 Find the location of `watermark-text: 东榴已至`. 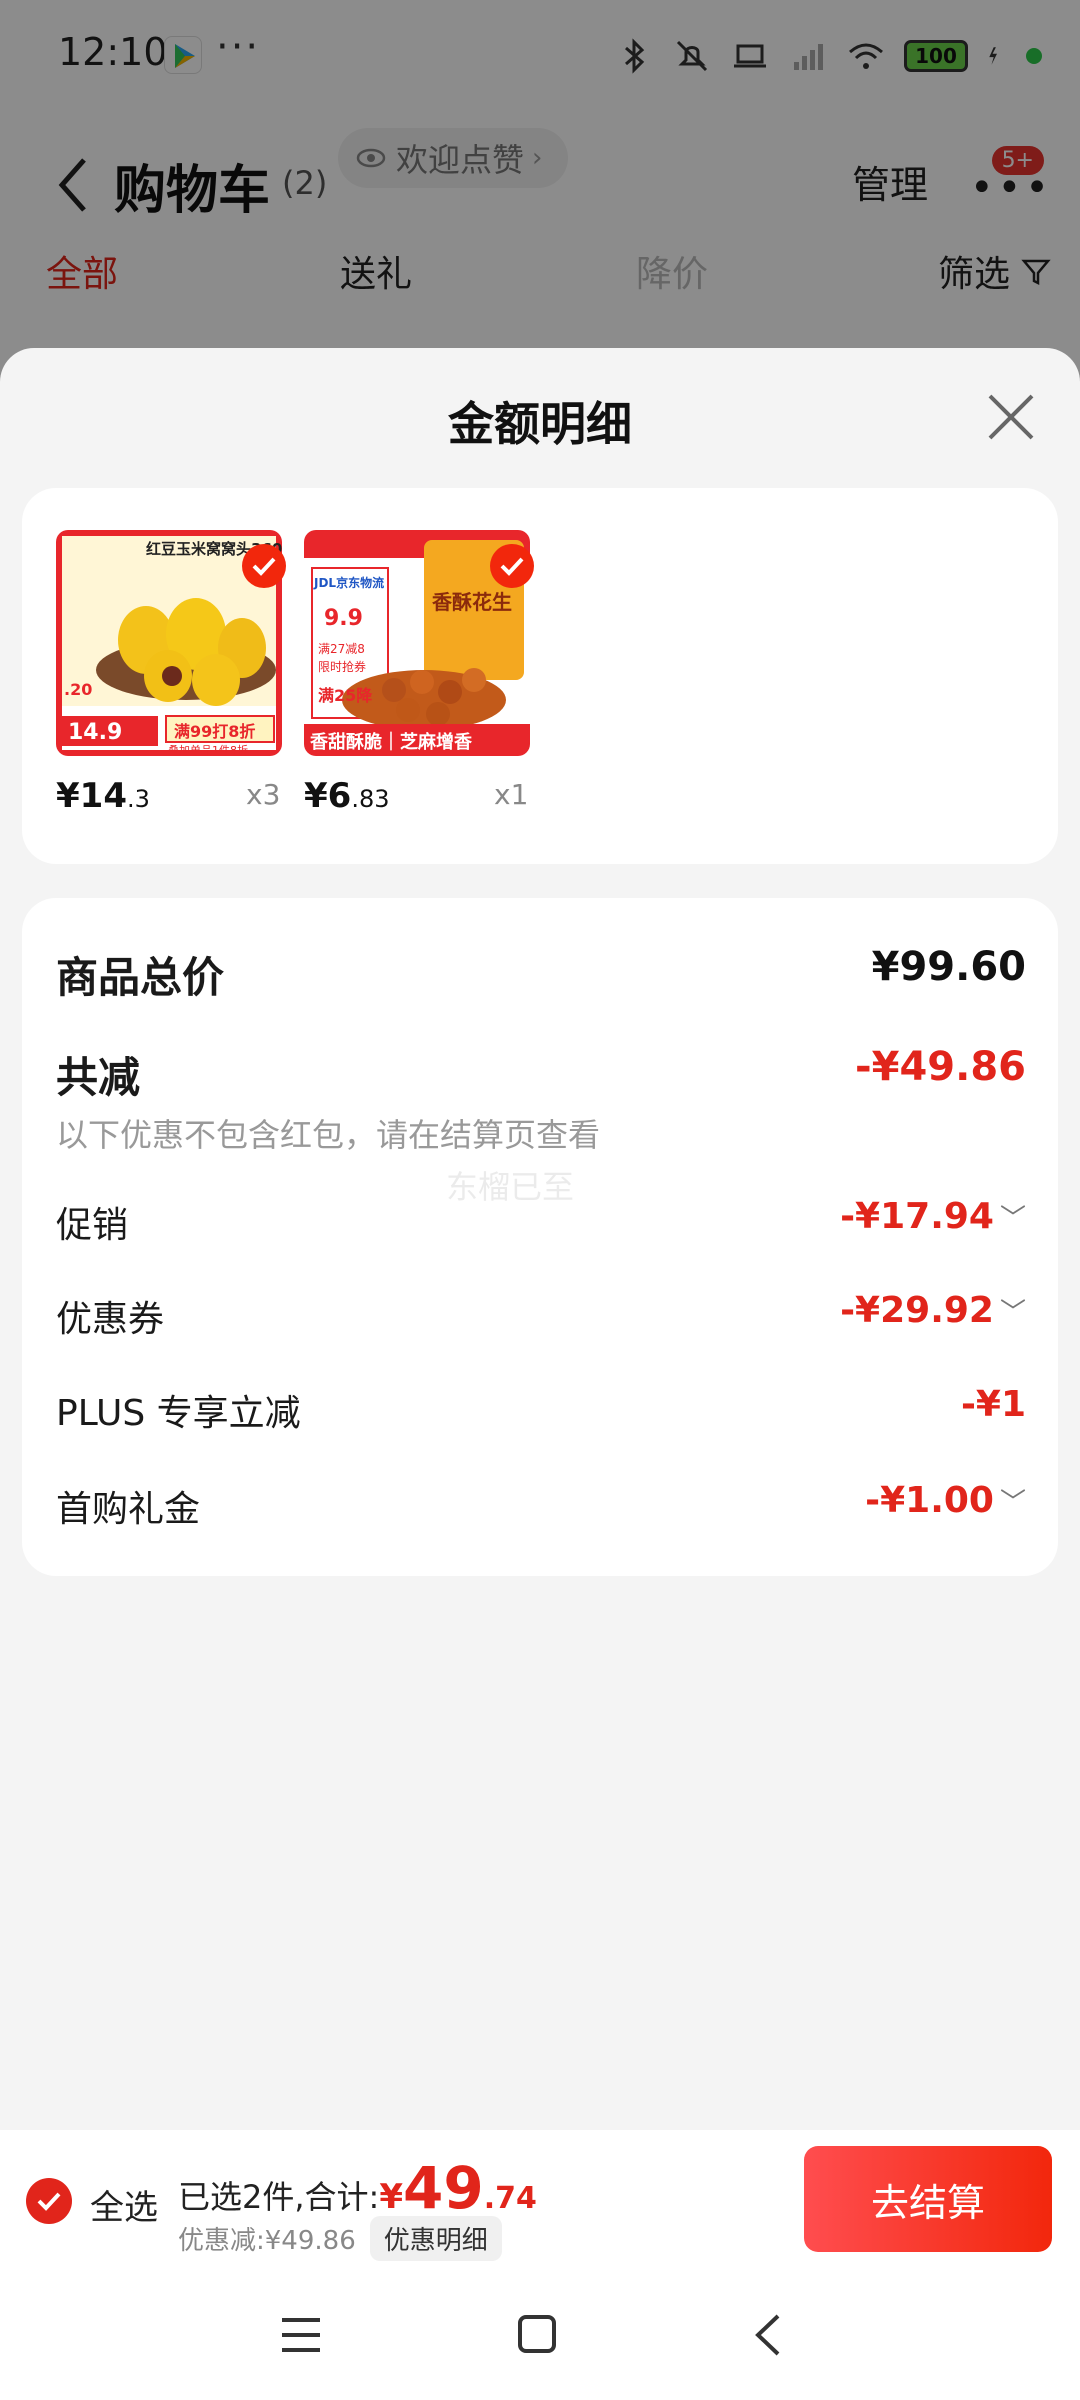

watermark-text: 东榴已至 is located at coordinates (510, 1187).